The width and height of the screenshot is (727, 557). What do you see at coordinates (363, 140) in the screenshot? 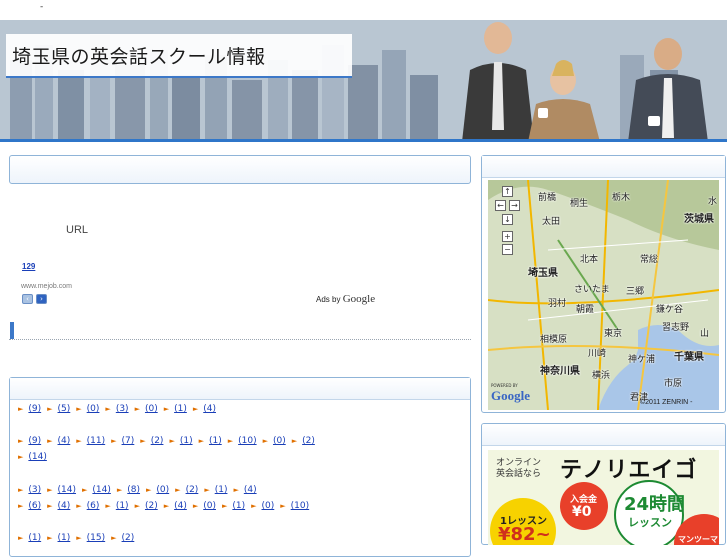
I see `header-divider` at bounding box center [363, 140].